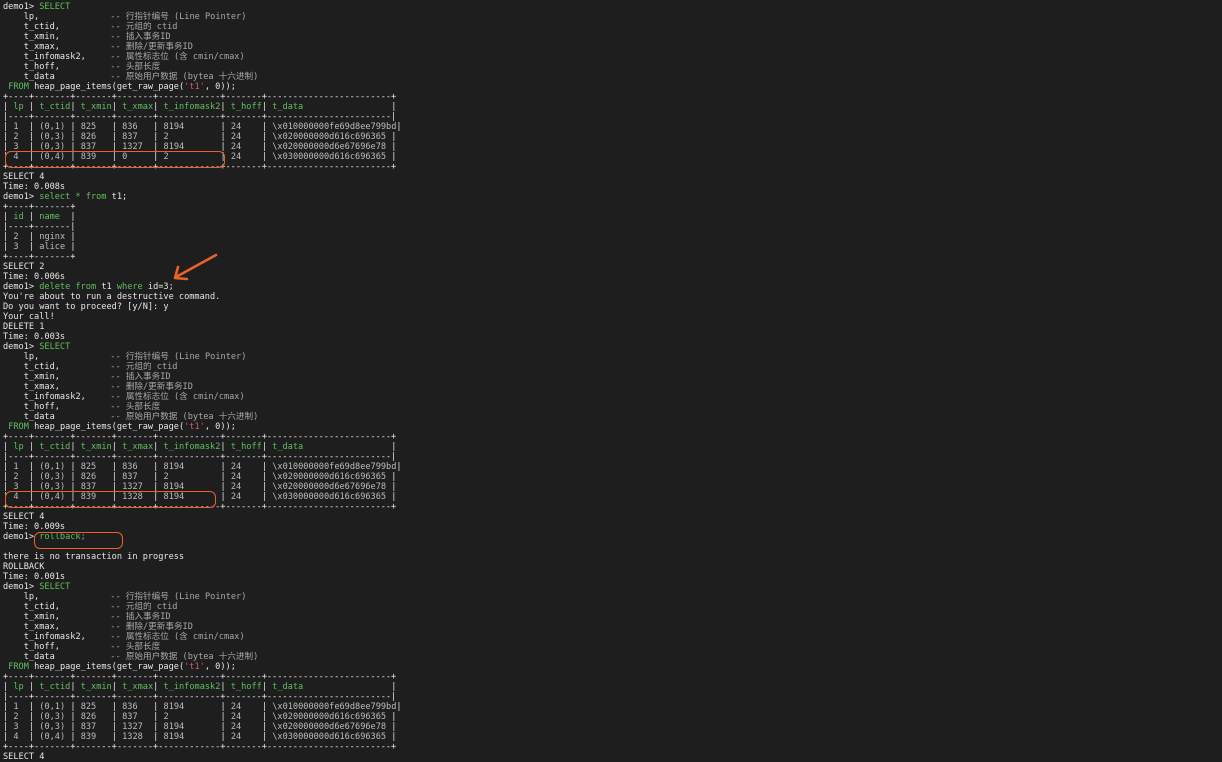 Image resolution: width=1222 pixels, height=762 pixels. Describe the element at coordinates (610, 287) in the screenshot. I see `delete-command-line: demo1> delete from t1 where id=3;` at that location.